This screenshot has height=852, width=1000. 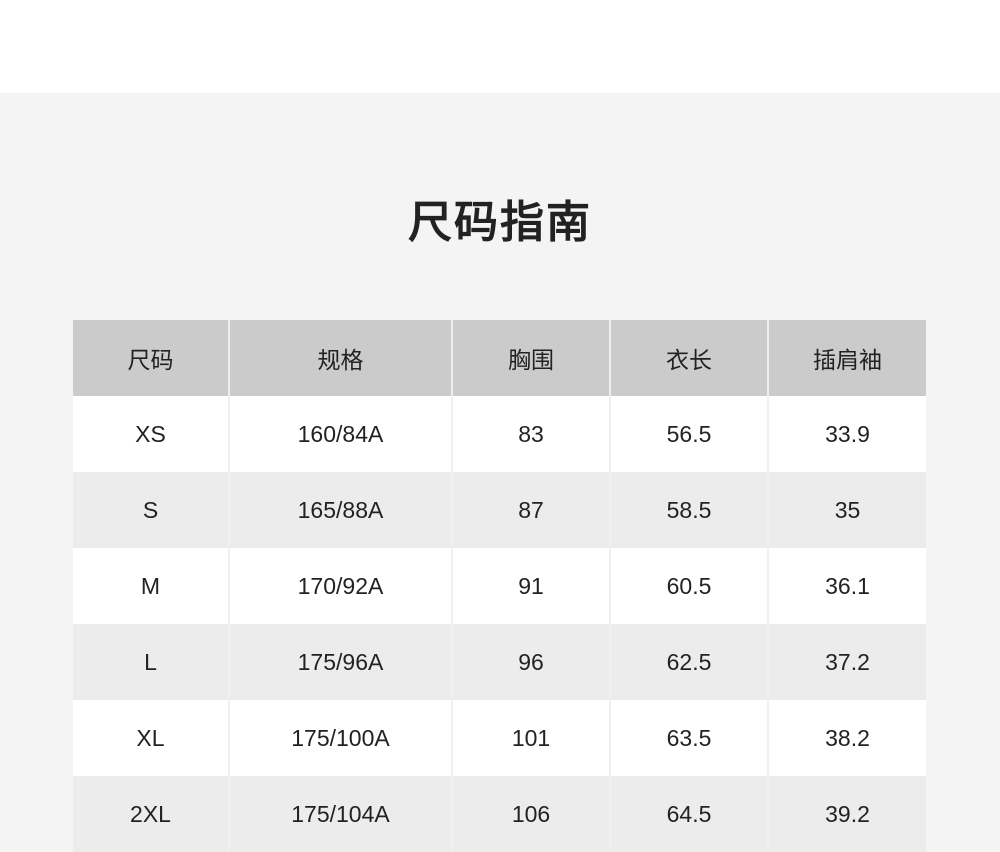 I want to click on cell-sleeve: 37.2, so click(x=847, y=661).